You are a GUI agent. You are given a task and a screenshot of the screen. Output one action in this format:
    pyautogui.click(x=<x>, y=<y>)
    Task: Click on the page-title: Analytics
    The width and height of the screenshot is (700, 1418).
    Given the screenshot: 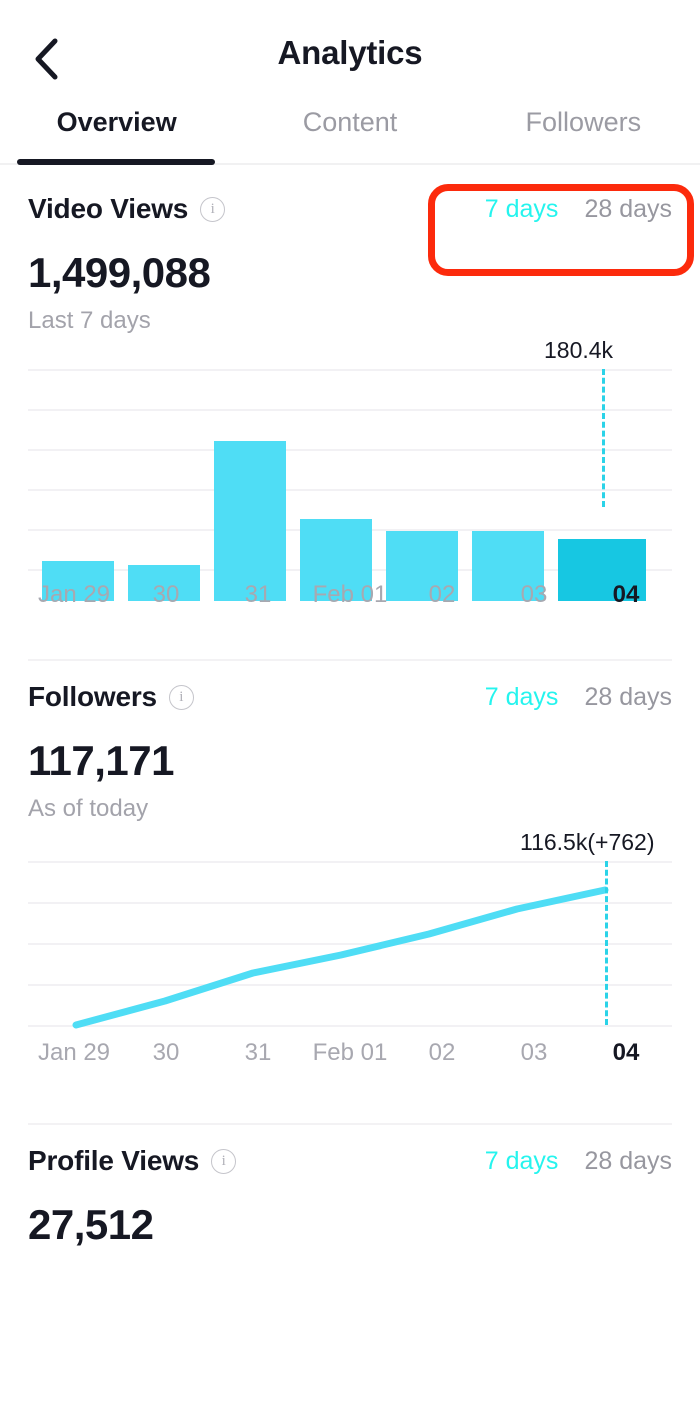 What is the action you would take?
    pyautogui.click(x=350, y=52)
    